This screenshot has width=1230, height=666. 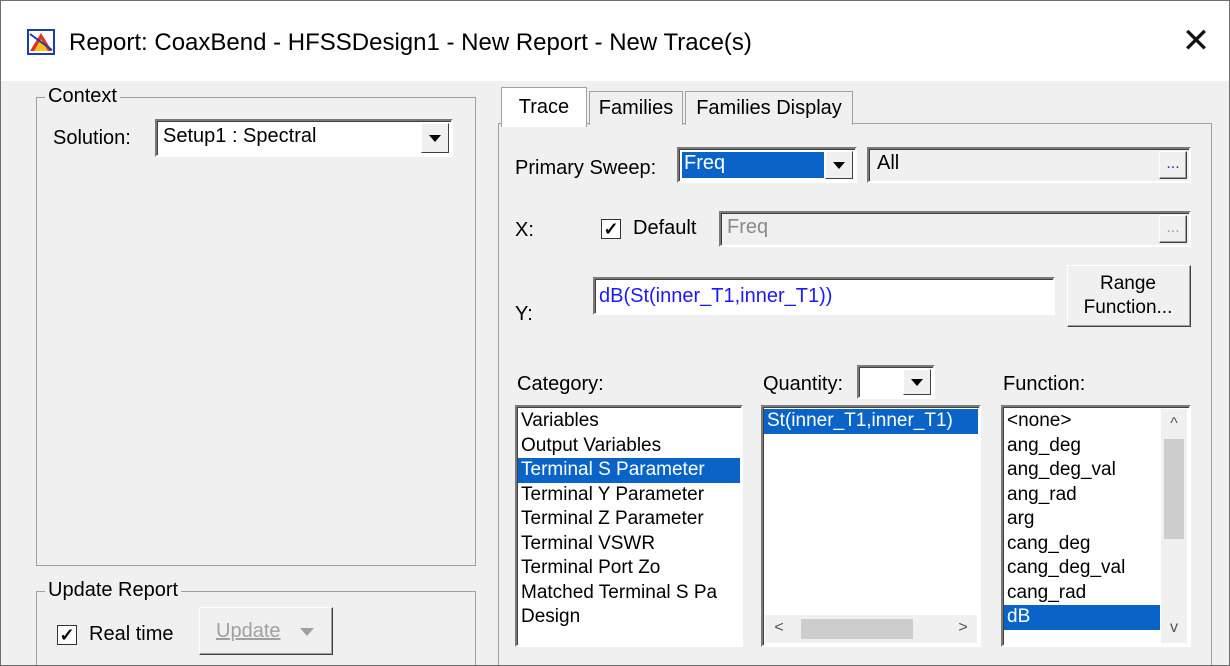 What do you see at coordinates (1174, 489) in the screenshot?
I see `function-scroll-thumb` at bounding box center [1174, 489].